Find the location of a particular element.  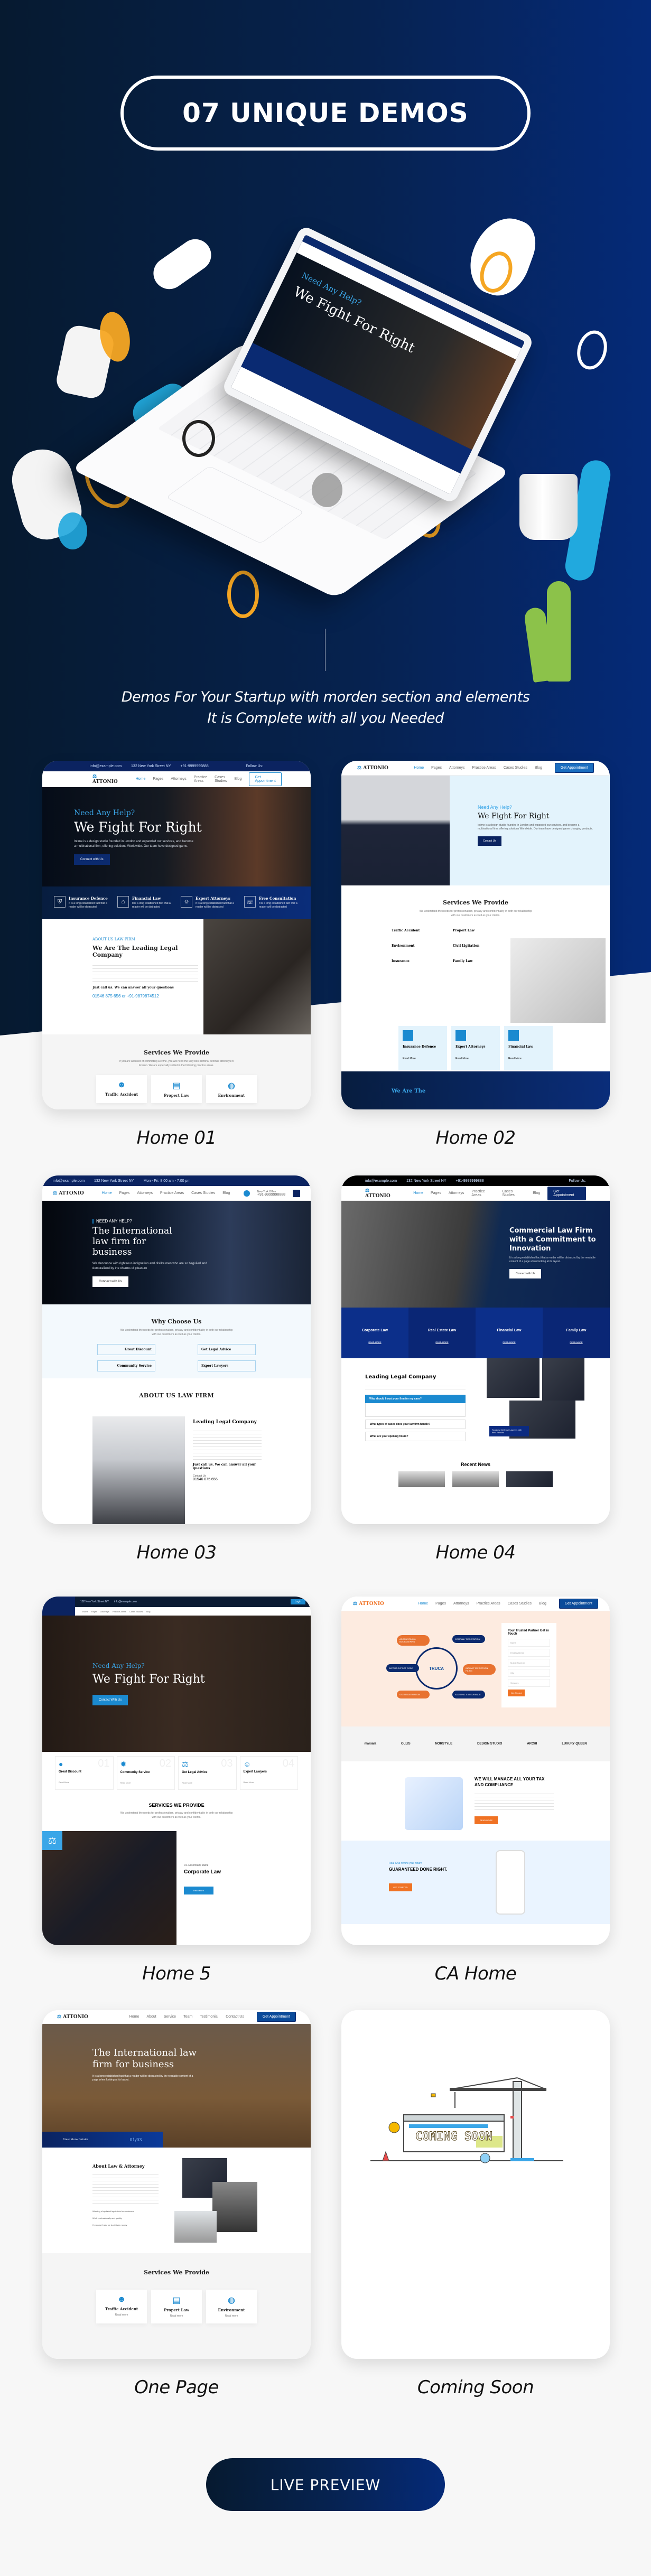

feature-title: Great Discount is located at coordinates (71, 1772).